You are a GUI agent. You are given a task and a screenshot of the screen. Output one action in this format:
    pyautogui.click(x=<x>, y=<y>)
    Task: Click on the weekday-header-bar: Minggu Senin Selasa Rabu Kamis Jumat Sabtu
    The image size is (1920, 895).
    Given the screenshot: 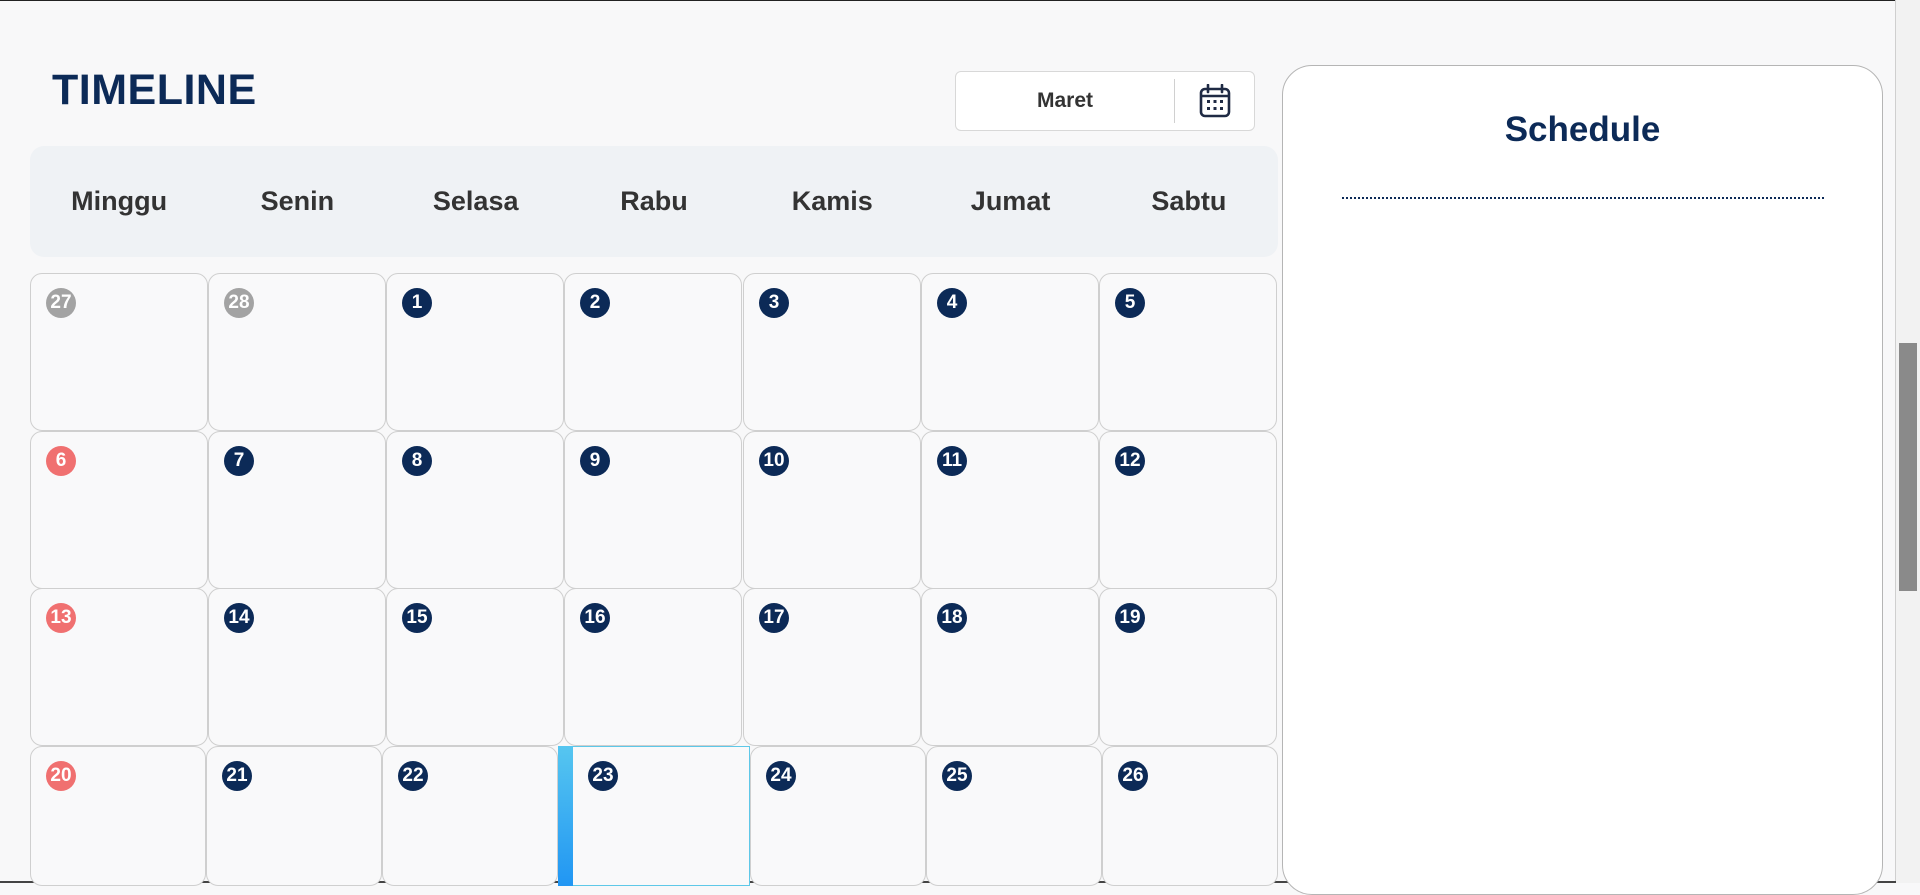 What is the action you would take?
    pyautogui.click(x=654, y=201)
    